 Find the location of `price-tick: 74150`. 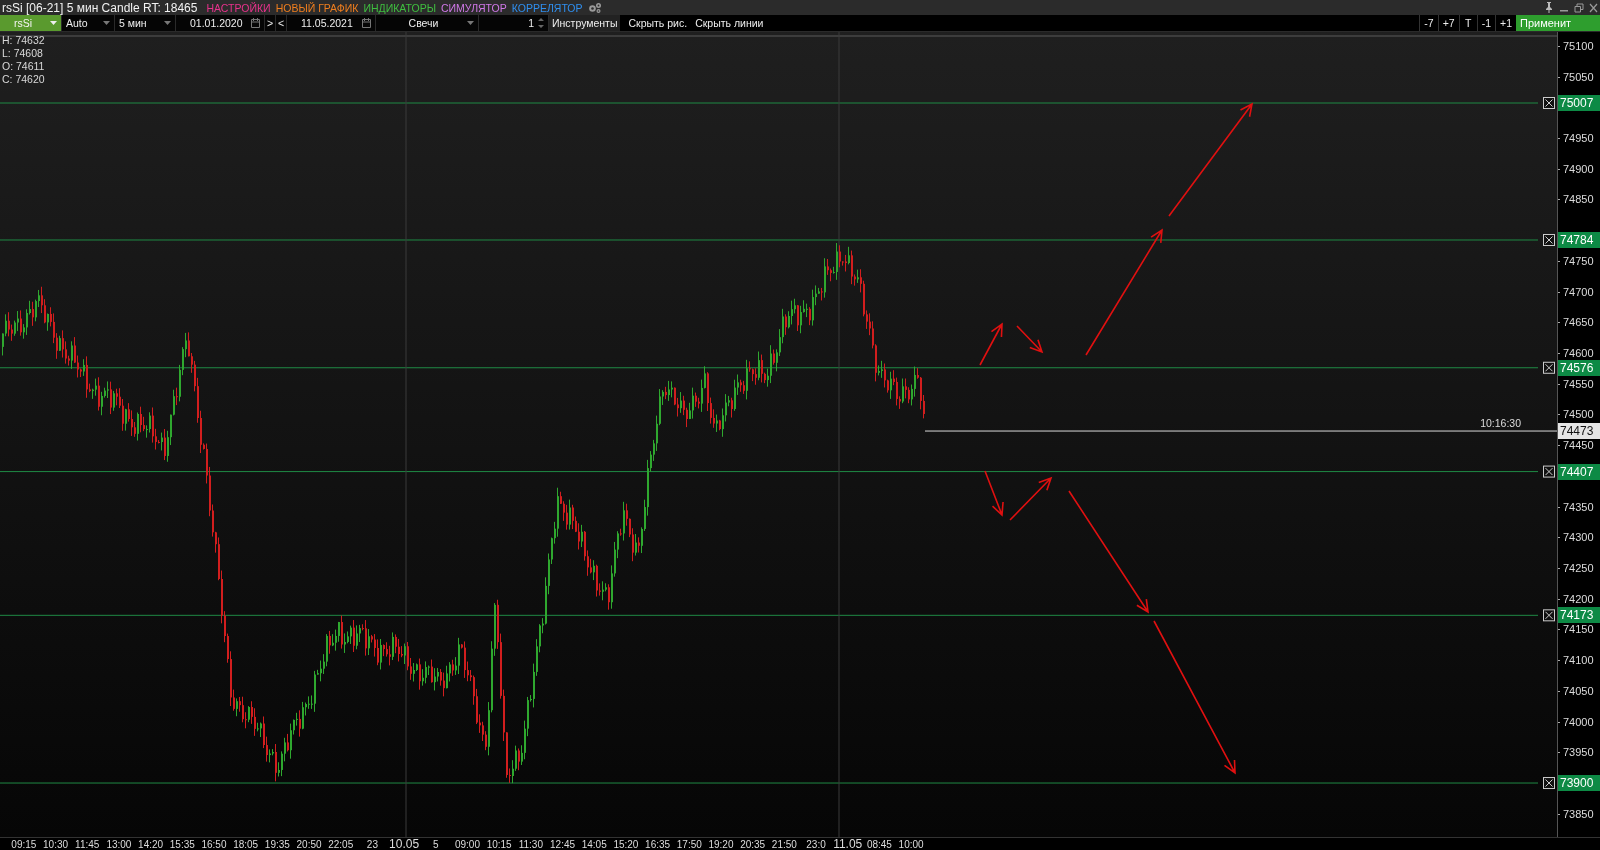

price-tick: 74150 is located at coordinates (1576, 629).